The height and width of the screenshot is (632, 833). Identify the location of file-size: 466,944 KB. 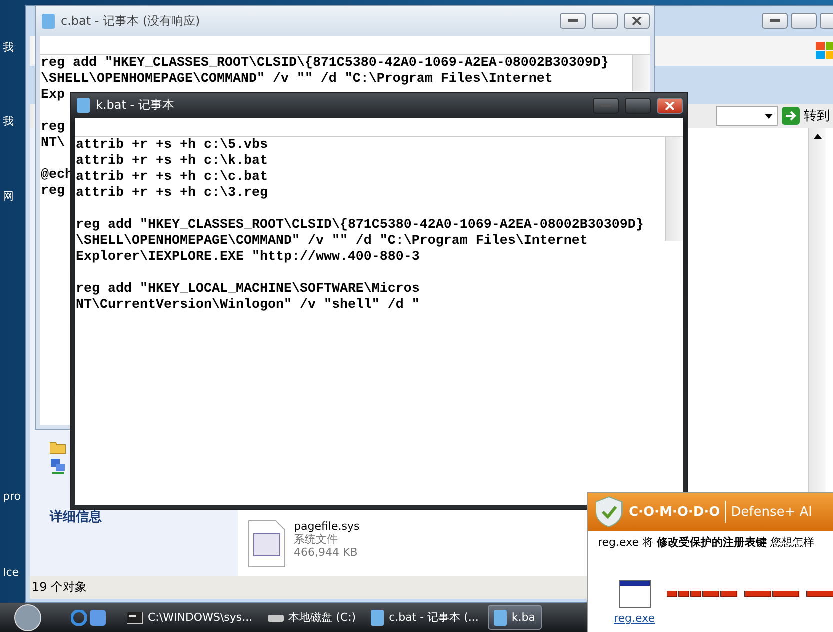
(326, 552).